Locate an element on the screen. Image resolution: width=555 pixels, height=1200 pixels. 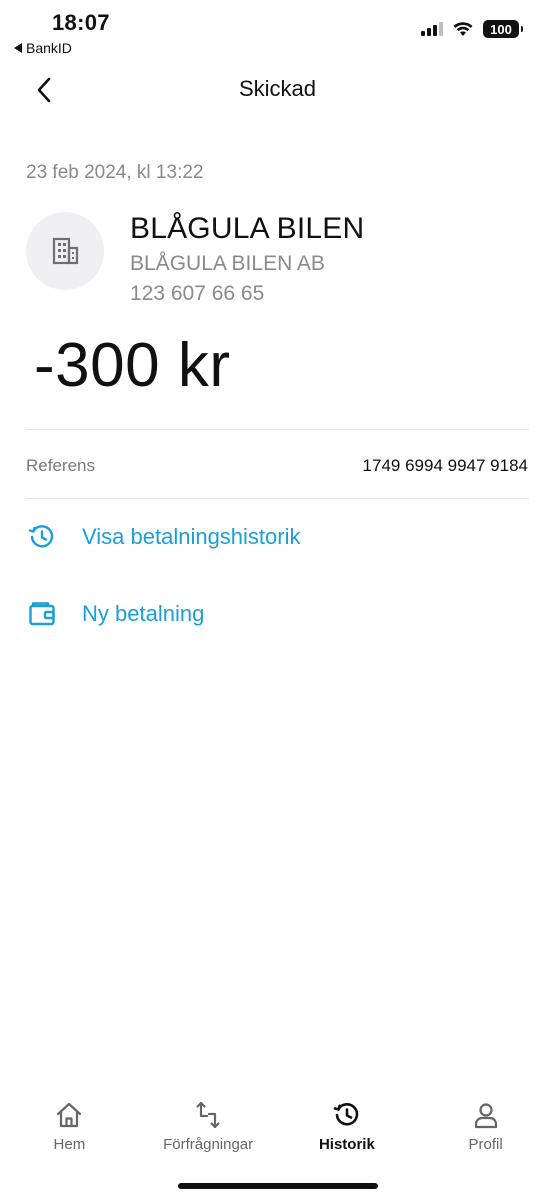
battery-indicator: 100 is located at coordinates (503, 29).